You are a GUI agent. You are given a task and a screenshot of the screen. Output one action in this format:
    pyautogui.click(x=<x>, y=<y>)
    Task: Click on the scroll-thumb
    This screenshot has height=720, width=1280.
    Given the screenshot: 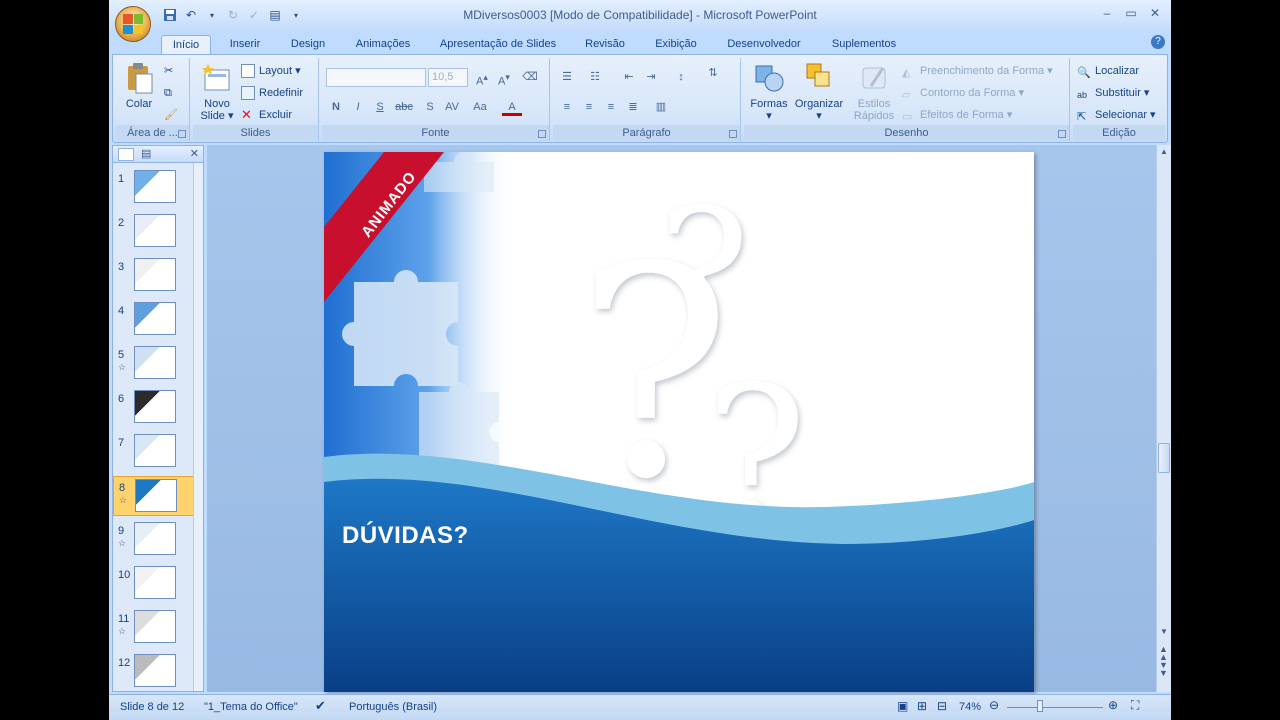 What is the action you would take?
    pyautogui.click(x=1164, y=458)
    